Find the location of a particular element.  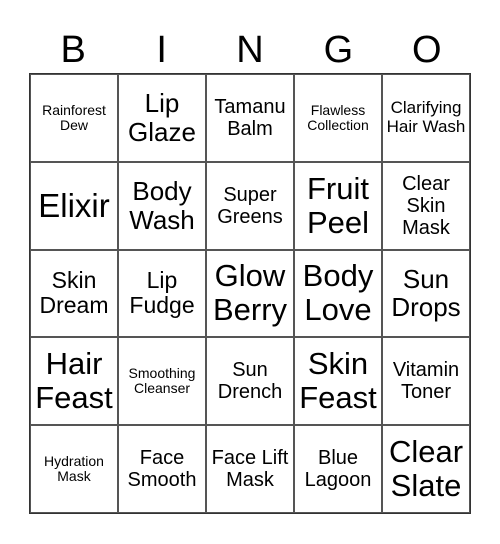

header-letter-n: N is located at coordinates (250, 50).